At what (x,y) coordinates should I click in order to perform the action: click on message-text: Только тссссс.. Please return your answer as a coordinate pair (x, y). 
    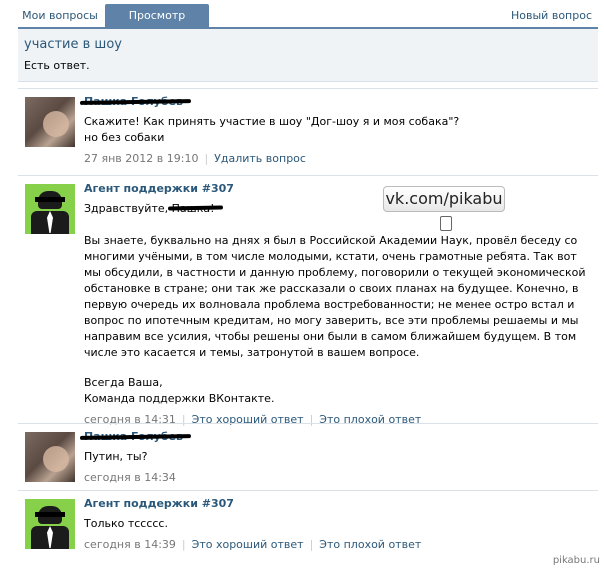
    Looking at the image, I should click on (126, 523).